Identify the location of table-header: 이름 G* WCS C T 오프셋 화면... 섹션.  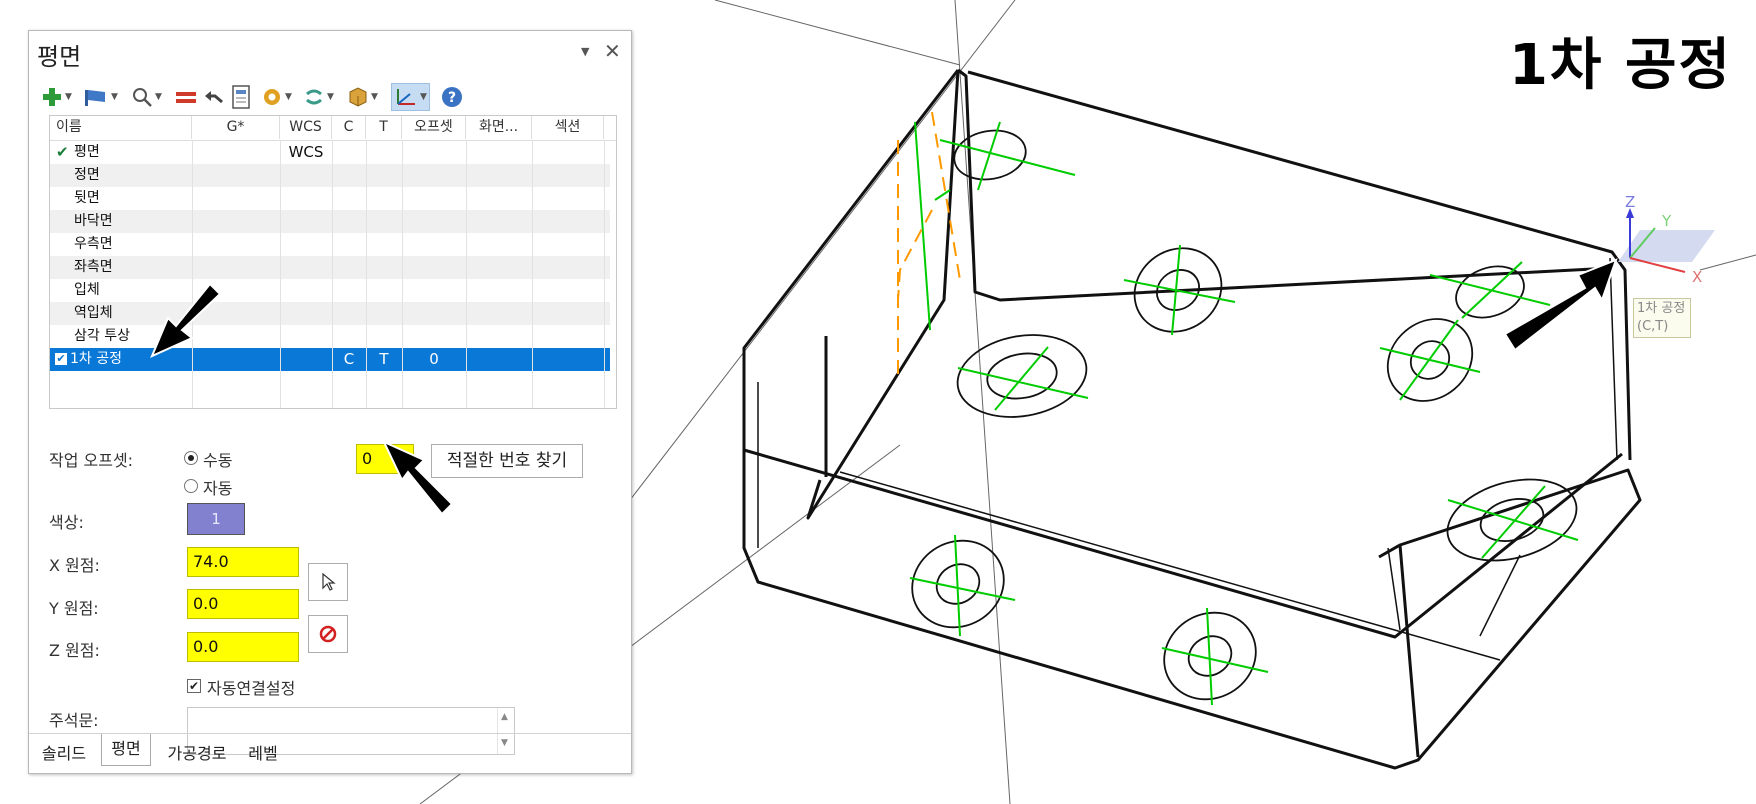
(333, 128).